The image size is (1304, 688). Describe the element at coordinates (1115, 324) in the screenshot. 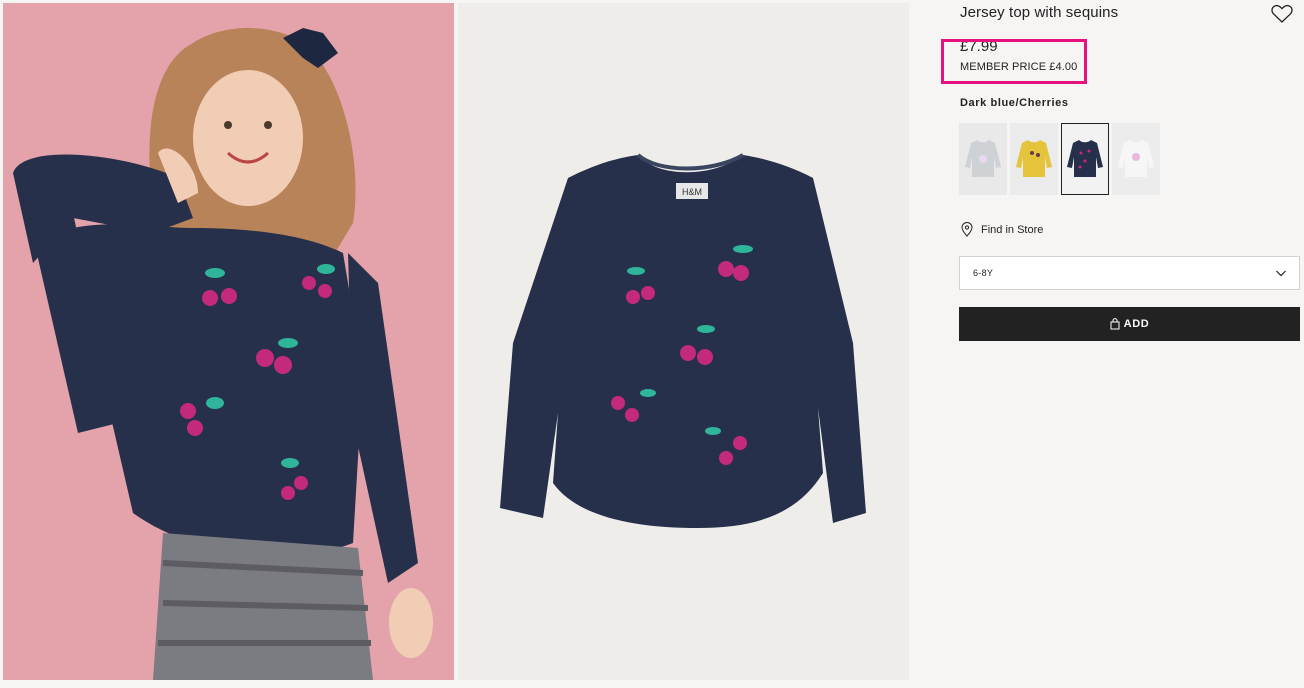

I see `shopping-bag-icon` at that location.